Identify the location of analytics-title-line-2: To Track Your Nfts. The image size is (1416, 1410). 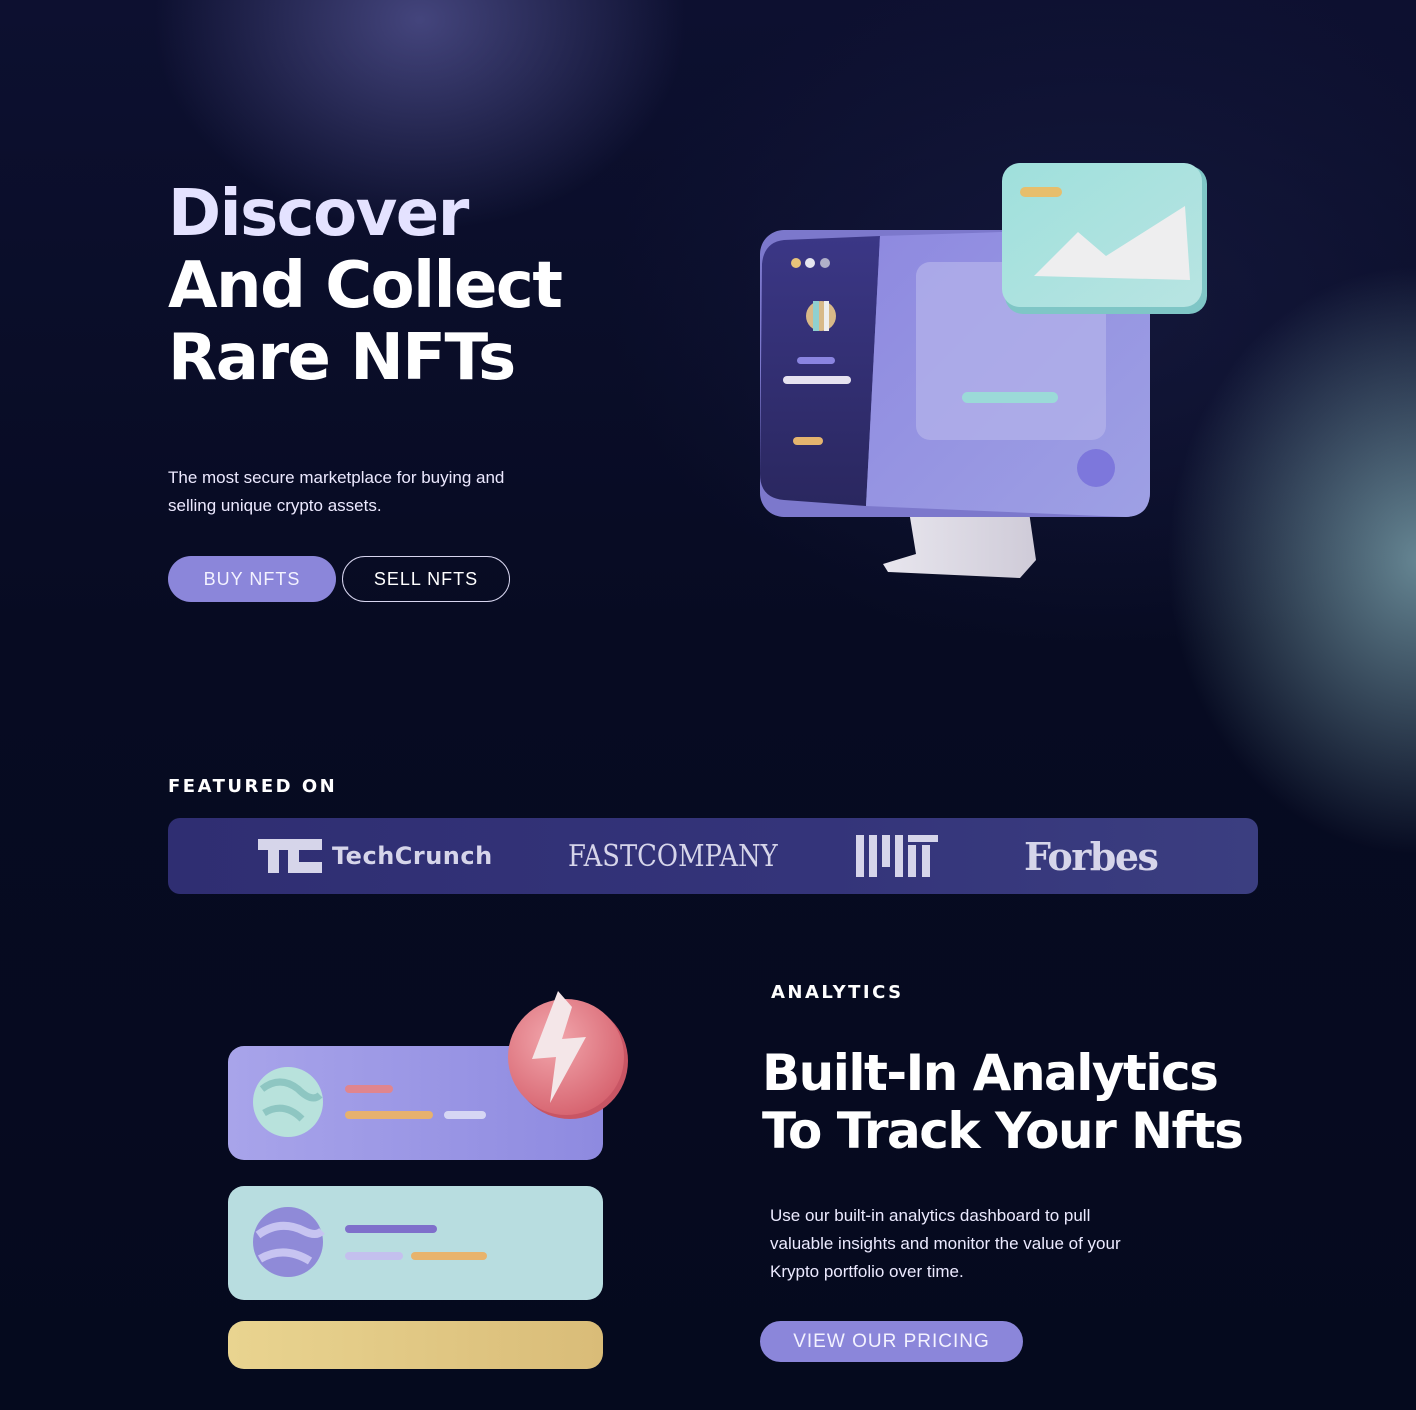
(1003, 1131).